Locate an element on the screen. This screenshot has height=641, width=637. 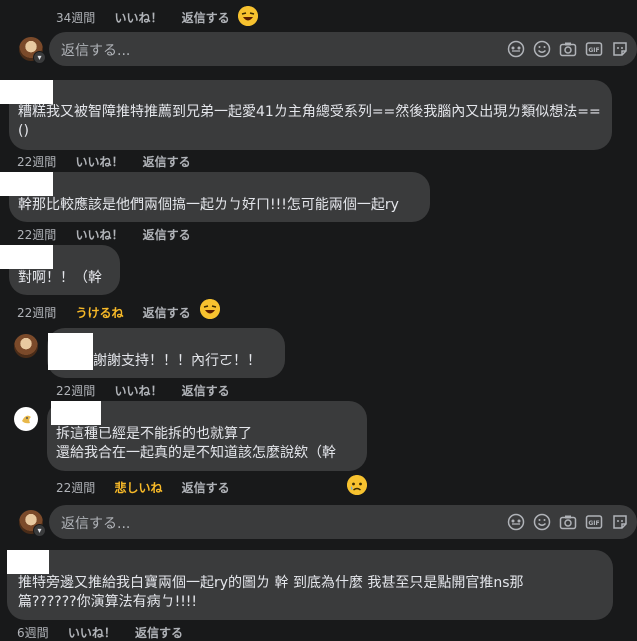
comment-meta: 34週間 いいね！ 返信する is located at coordinates (150, 17).